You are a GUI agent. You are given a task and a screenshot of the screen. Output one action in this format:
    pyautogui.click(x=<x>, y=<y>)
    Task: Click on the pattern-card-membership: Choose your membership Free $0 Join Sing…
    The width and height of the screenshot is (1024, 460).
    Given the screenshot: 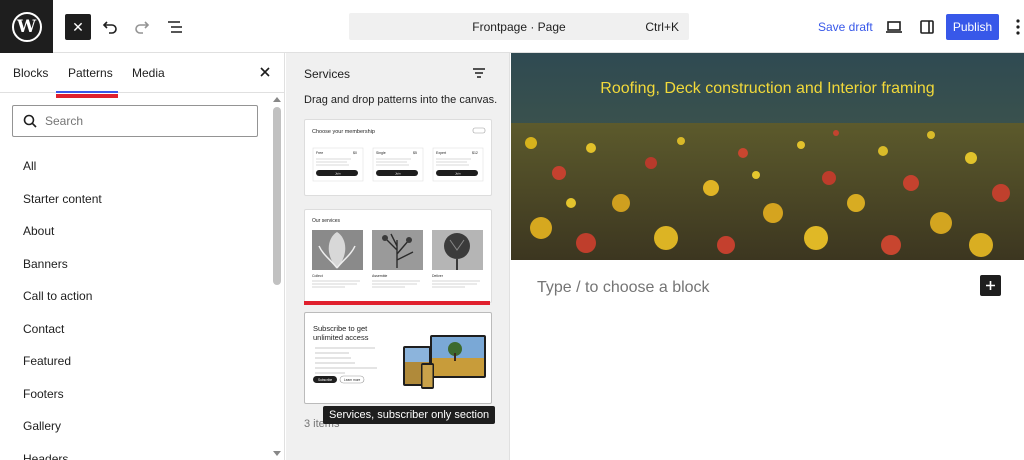 What is the action you would take?
    pyautogui.click(x=398, y=157)
    